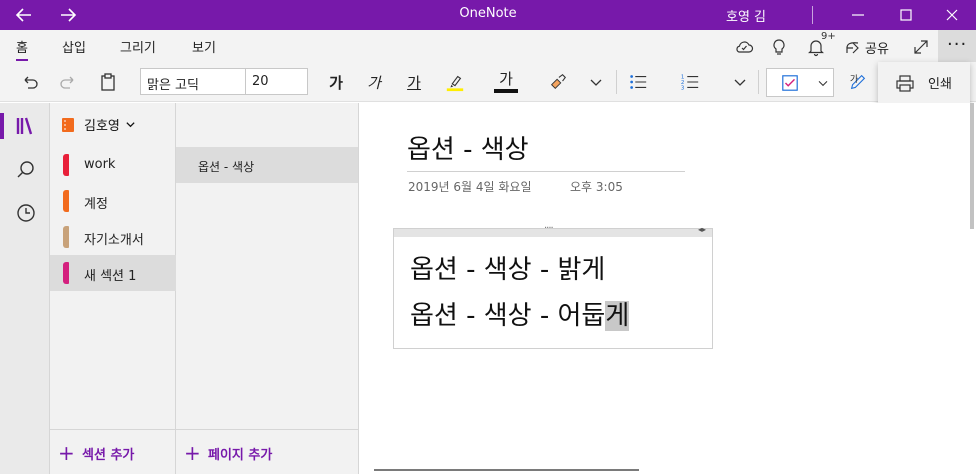  What do you see at coordinates (905, 83) in the screenshot?
I see `printer-icon` at bounding box center [905, 83].